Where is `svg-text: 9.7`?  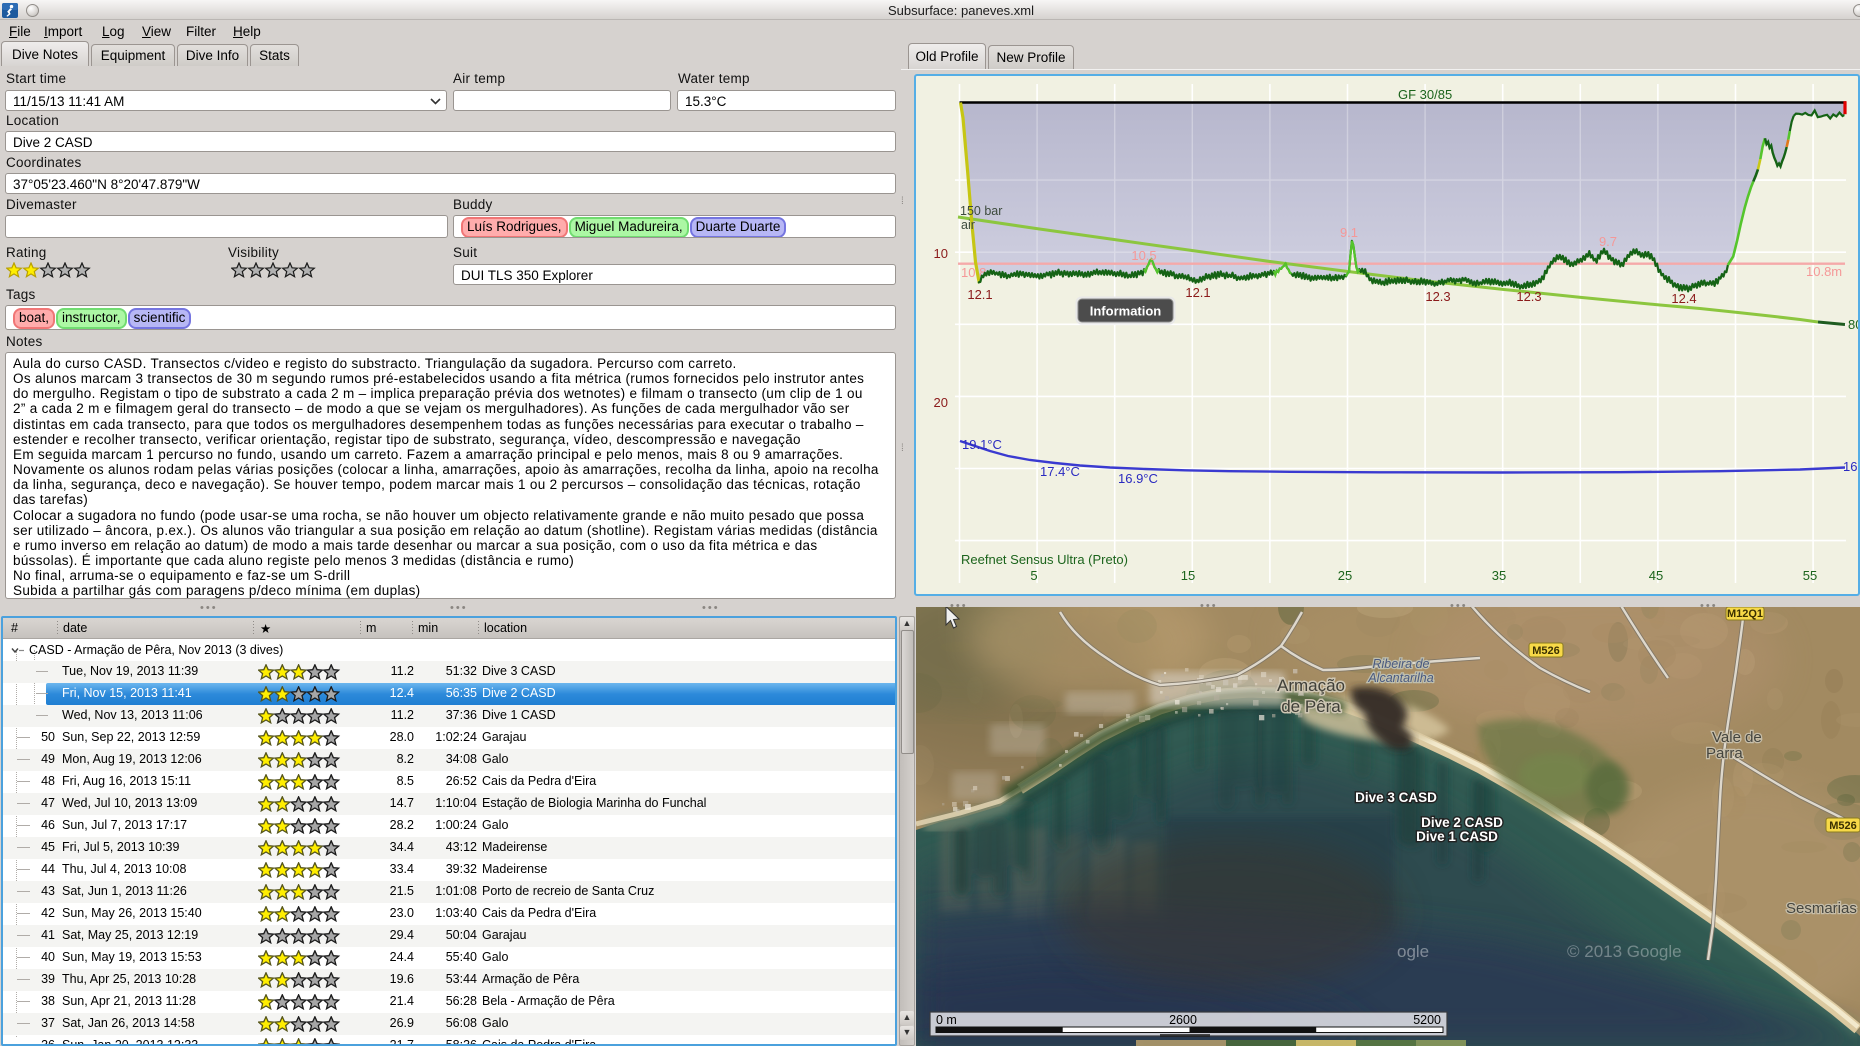 svg-text: 9.7 is located at coordinates (1608, 241).